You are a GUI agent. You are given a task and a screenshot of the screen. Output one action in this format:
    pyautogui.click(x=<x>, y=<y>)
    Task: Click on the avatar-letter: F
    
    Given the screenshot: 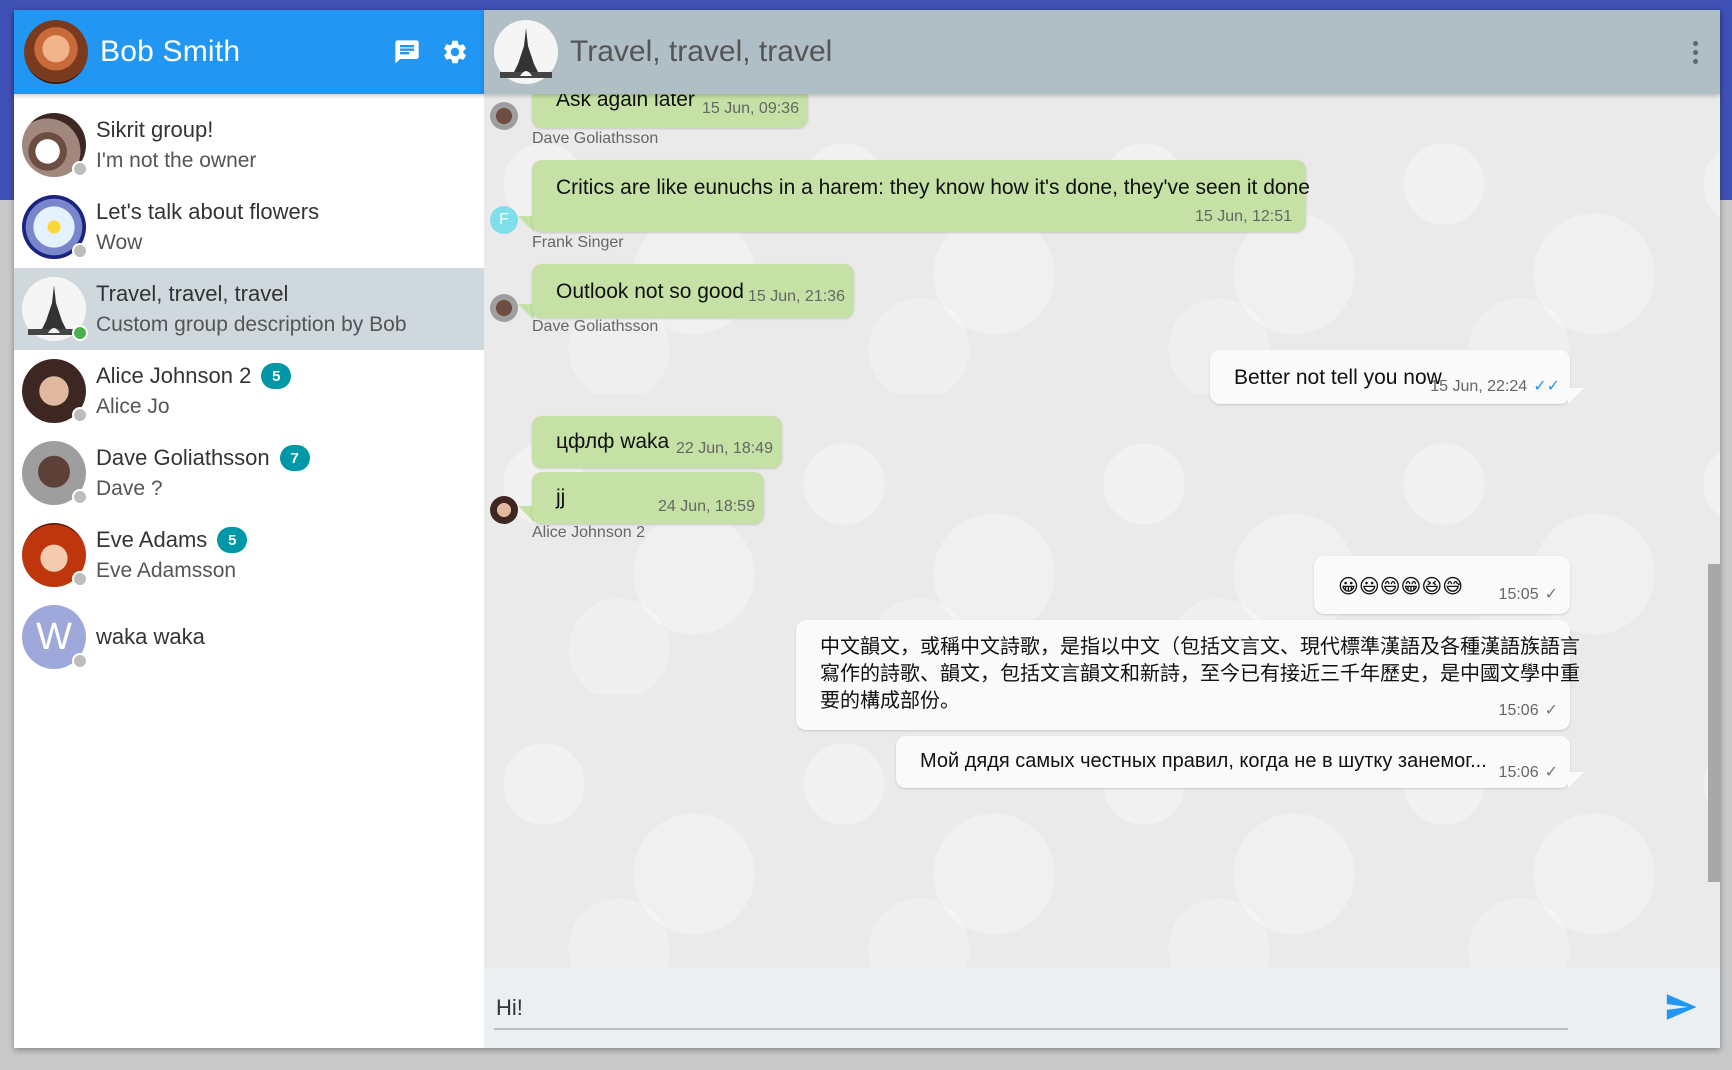 What is the action you would take?
    pyautogui.click(x=504, y=219)
    